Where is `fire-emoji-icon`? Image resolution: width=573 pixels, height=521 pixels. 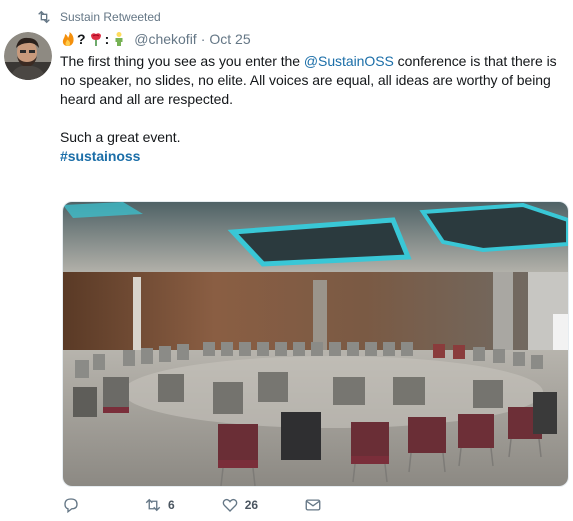 fire-emoji-icon is located at coordinates (68, 39).